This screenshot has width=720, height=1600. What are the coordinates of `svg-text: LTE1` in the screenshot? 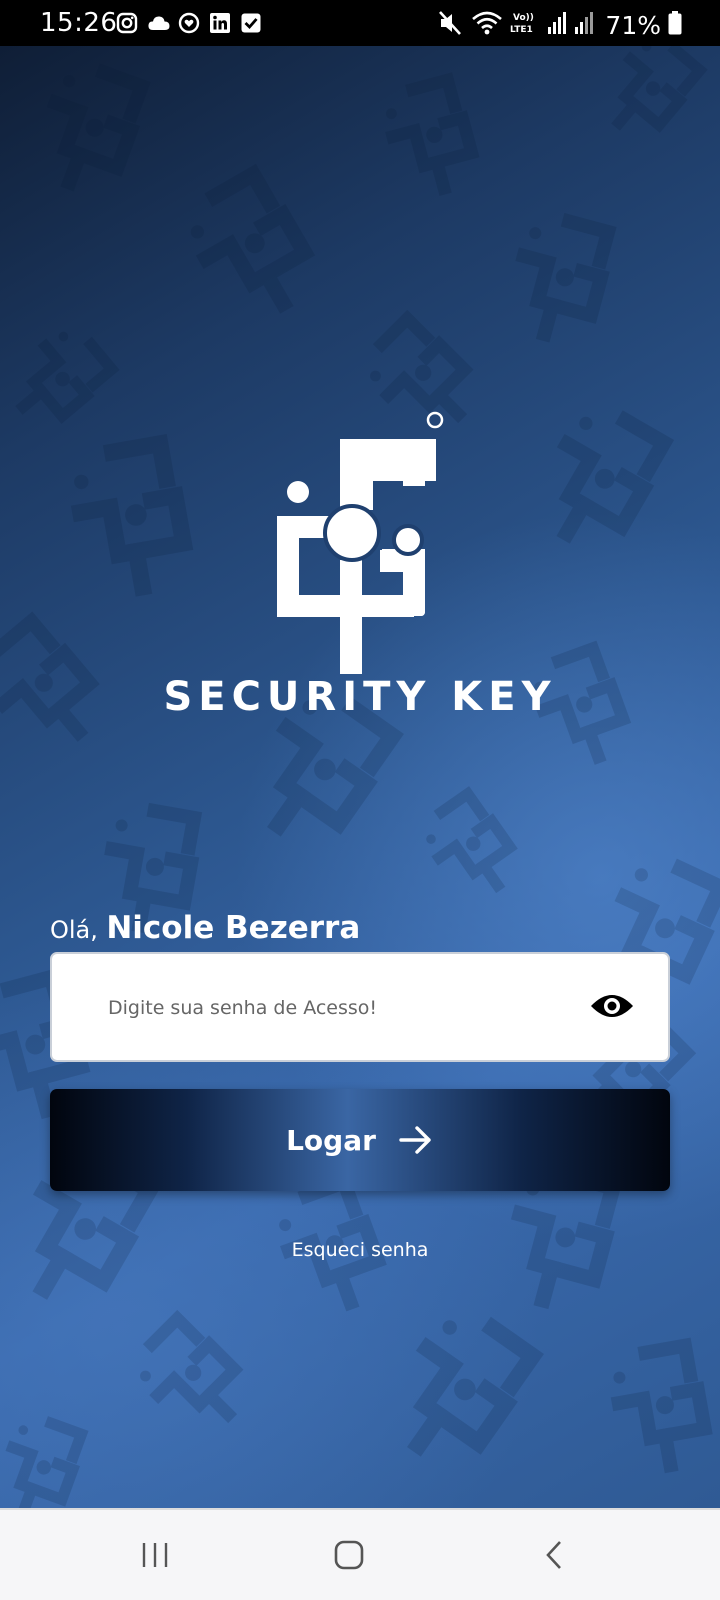 It's located at (521, 30).